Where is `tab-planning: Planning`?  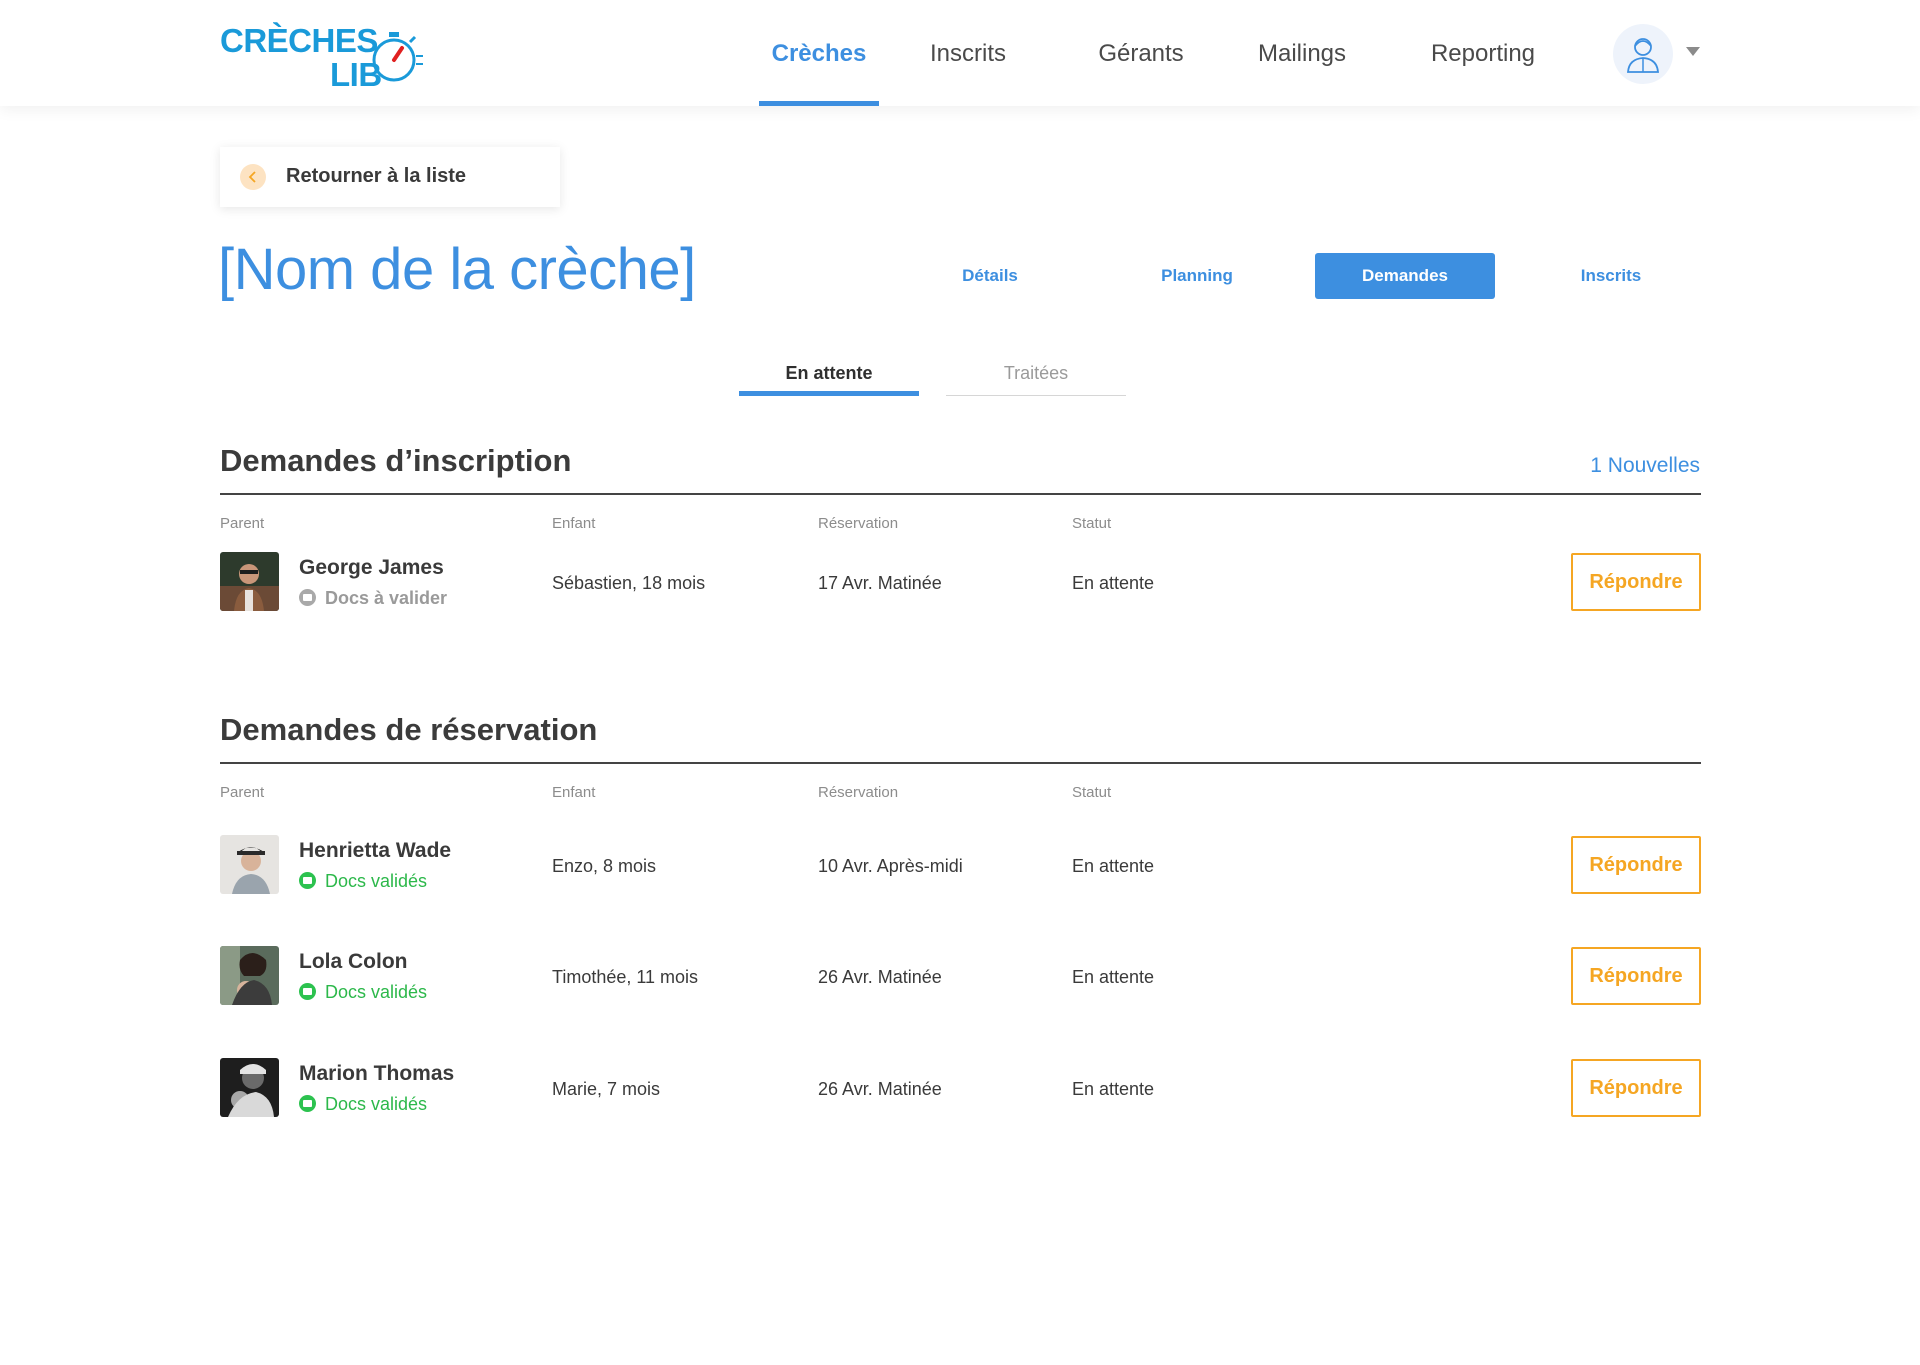
tab-planning: Planning is located at coordinates (1197, 276).